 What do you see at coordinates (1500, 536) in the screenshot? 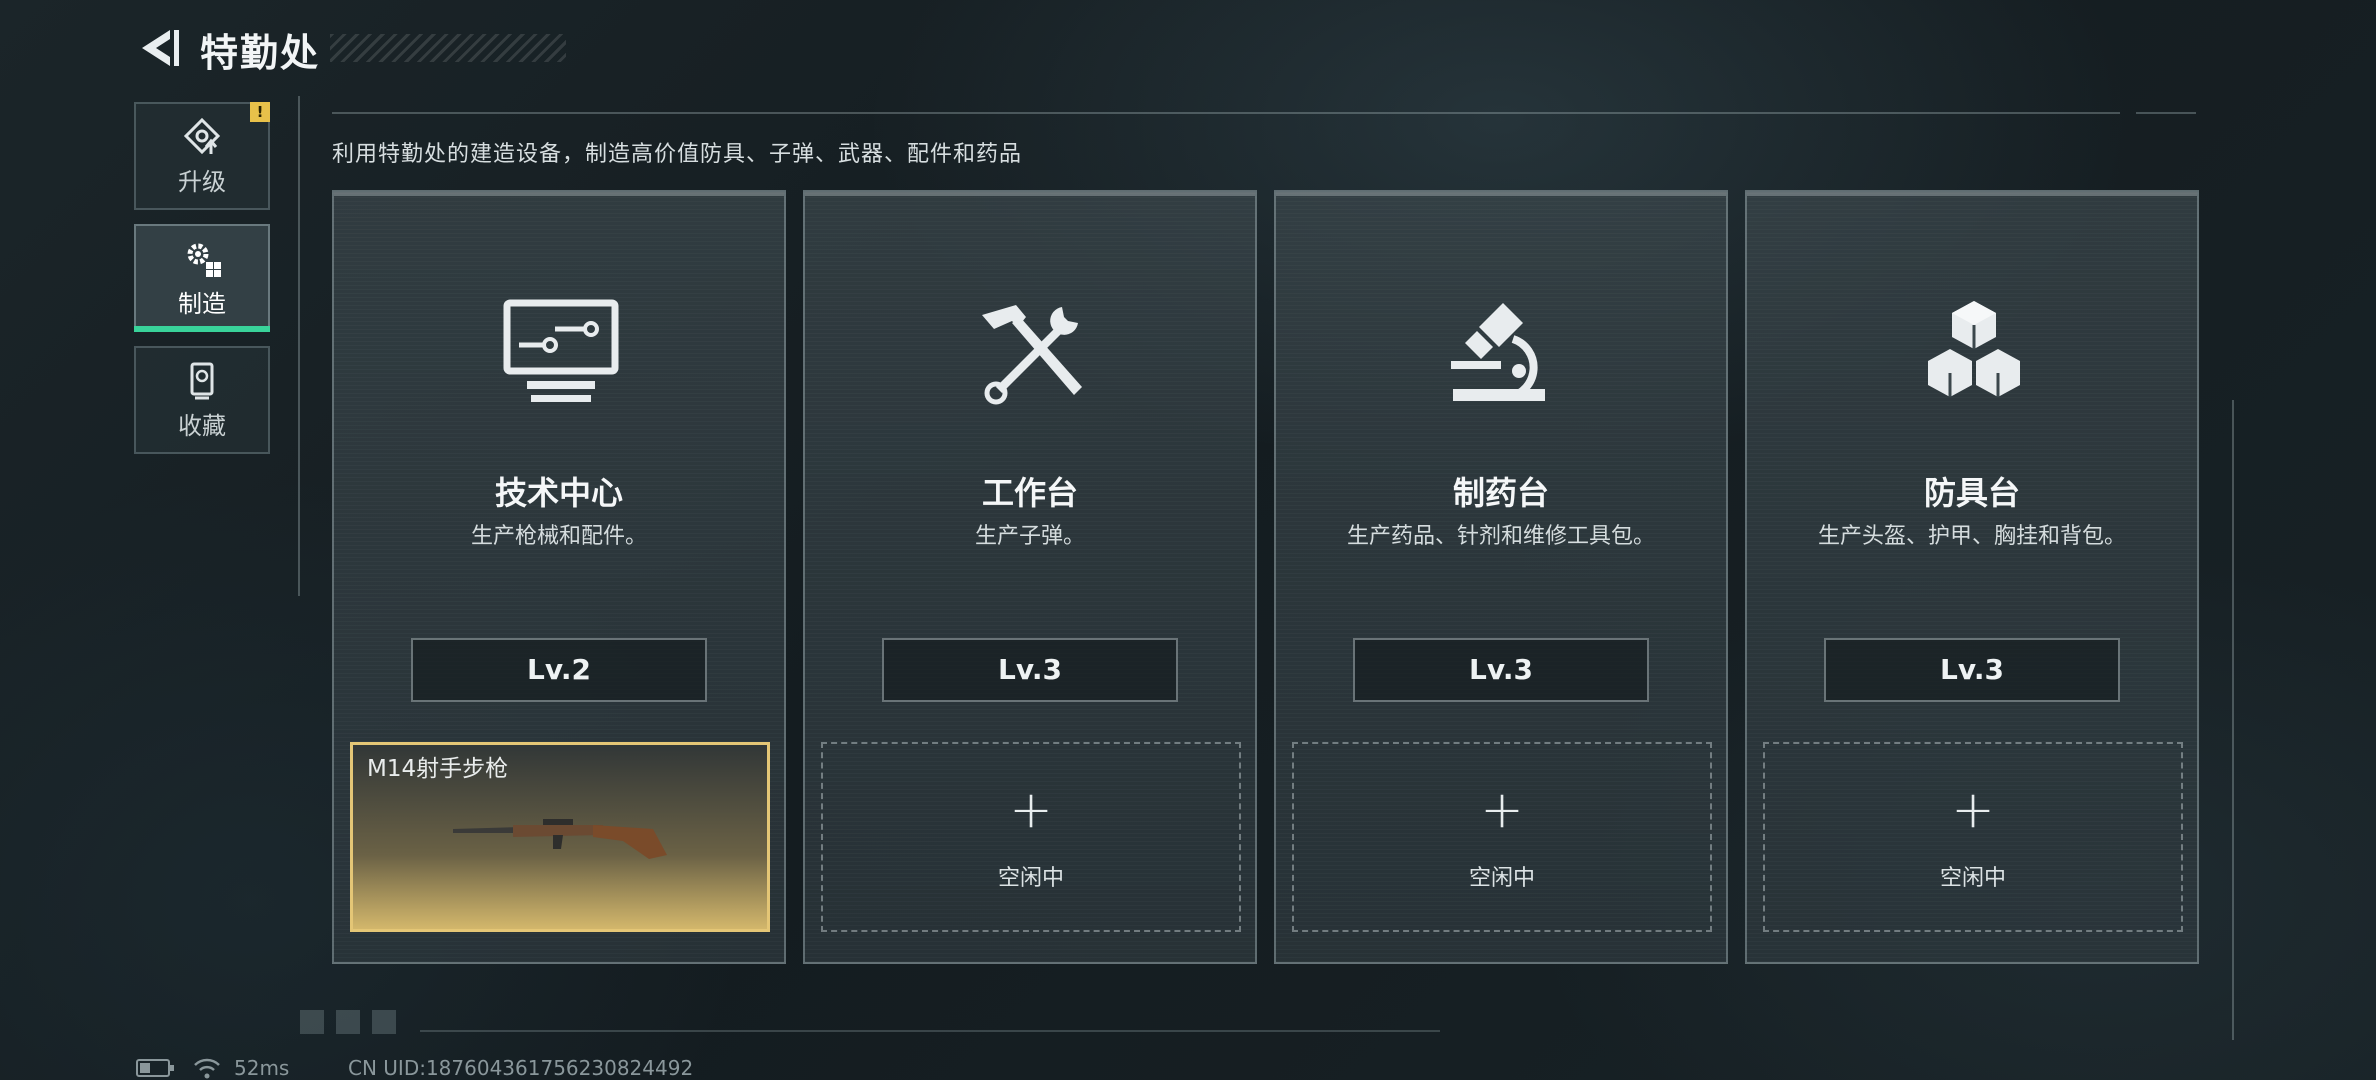
I see `station-description: 生产药品、针剂和维修工具包。` at bounding box center [1500, 536].